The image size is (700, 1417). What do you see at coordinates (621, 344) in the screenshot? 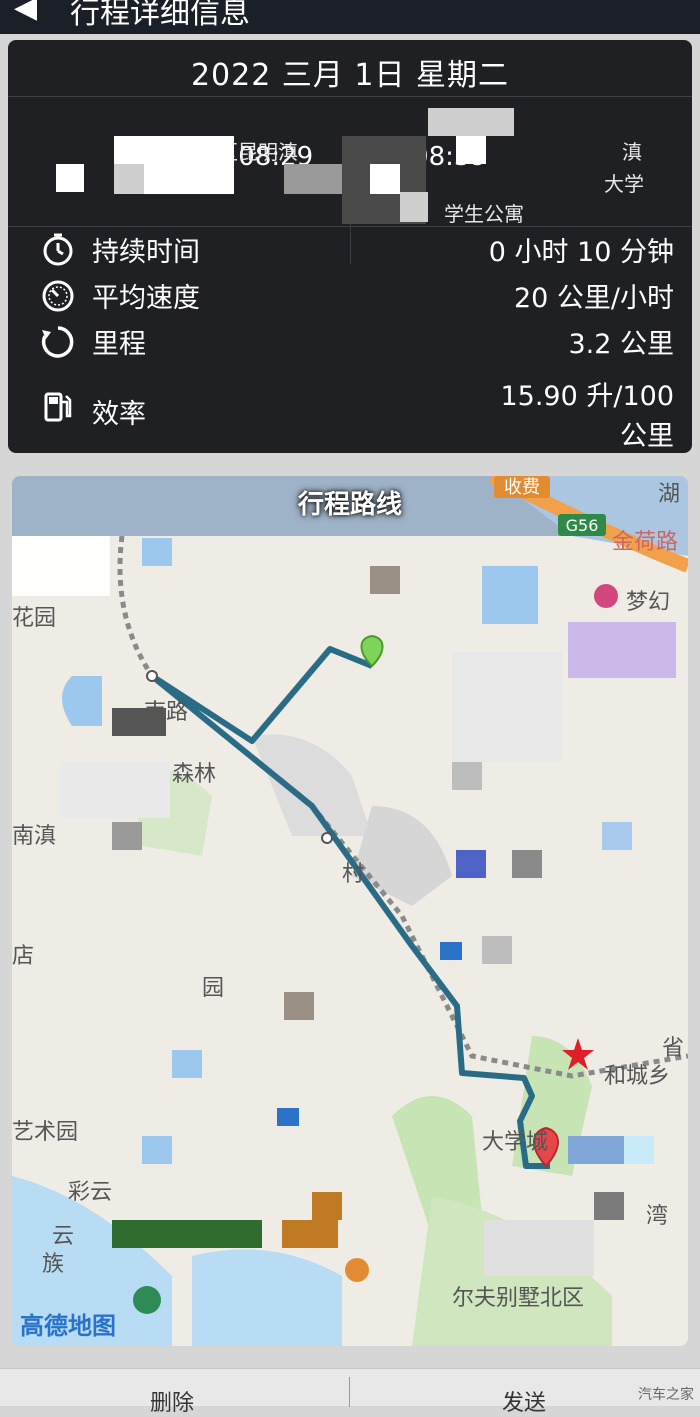
I see `stat-value: 3.2 公里` at bounding box center [621, 344].